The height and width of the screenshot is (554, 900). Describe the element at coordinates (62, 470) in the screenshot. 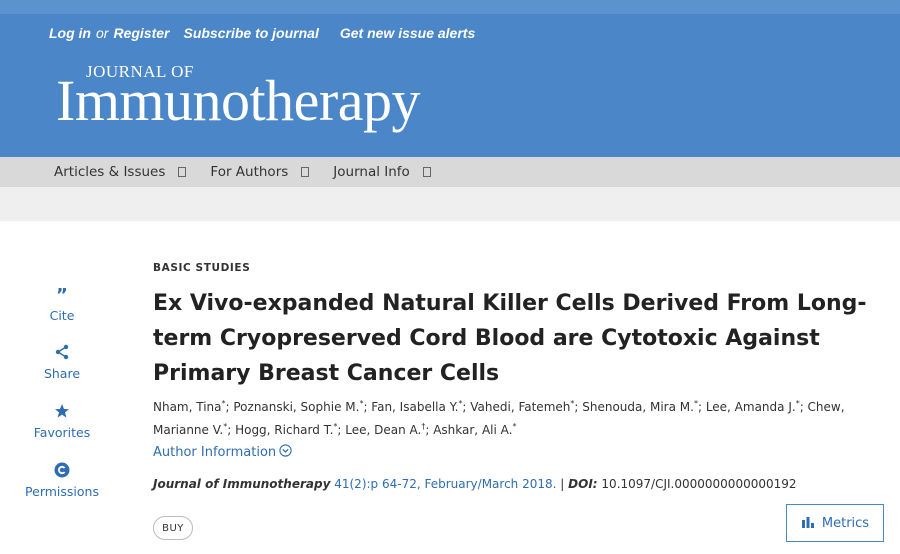

I see `copyright-icon` at that location.